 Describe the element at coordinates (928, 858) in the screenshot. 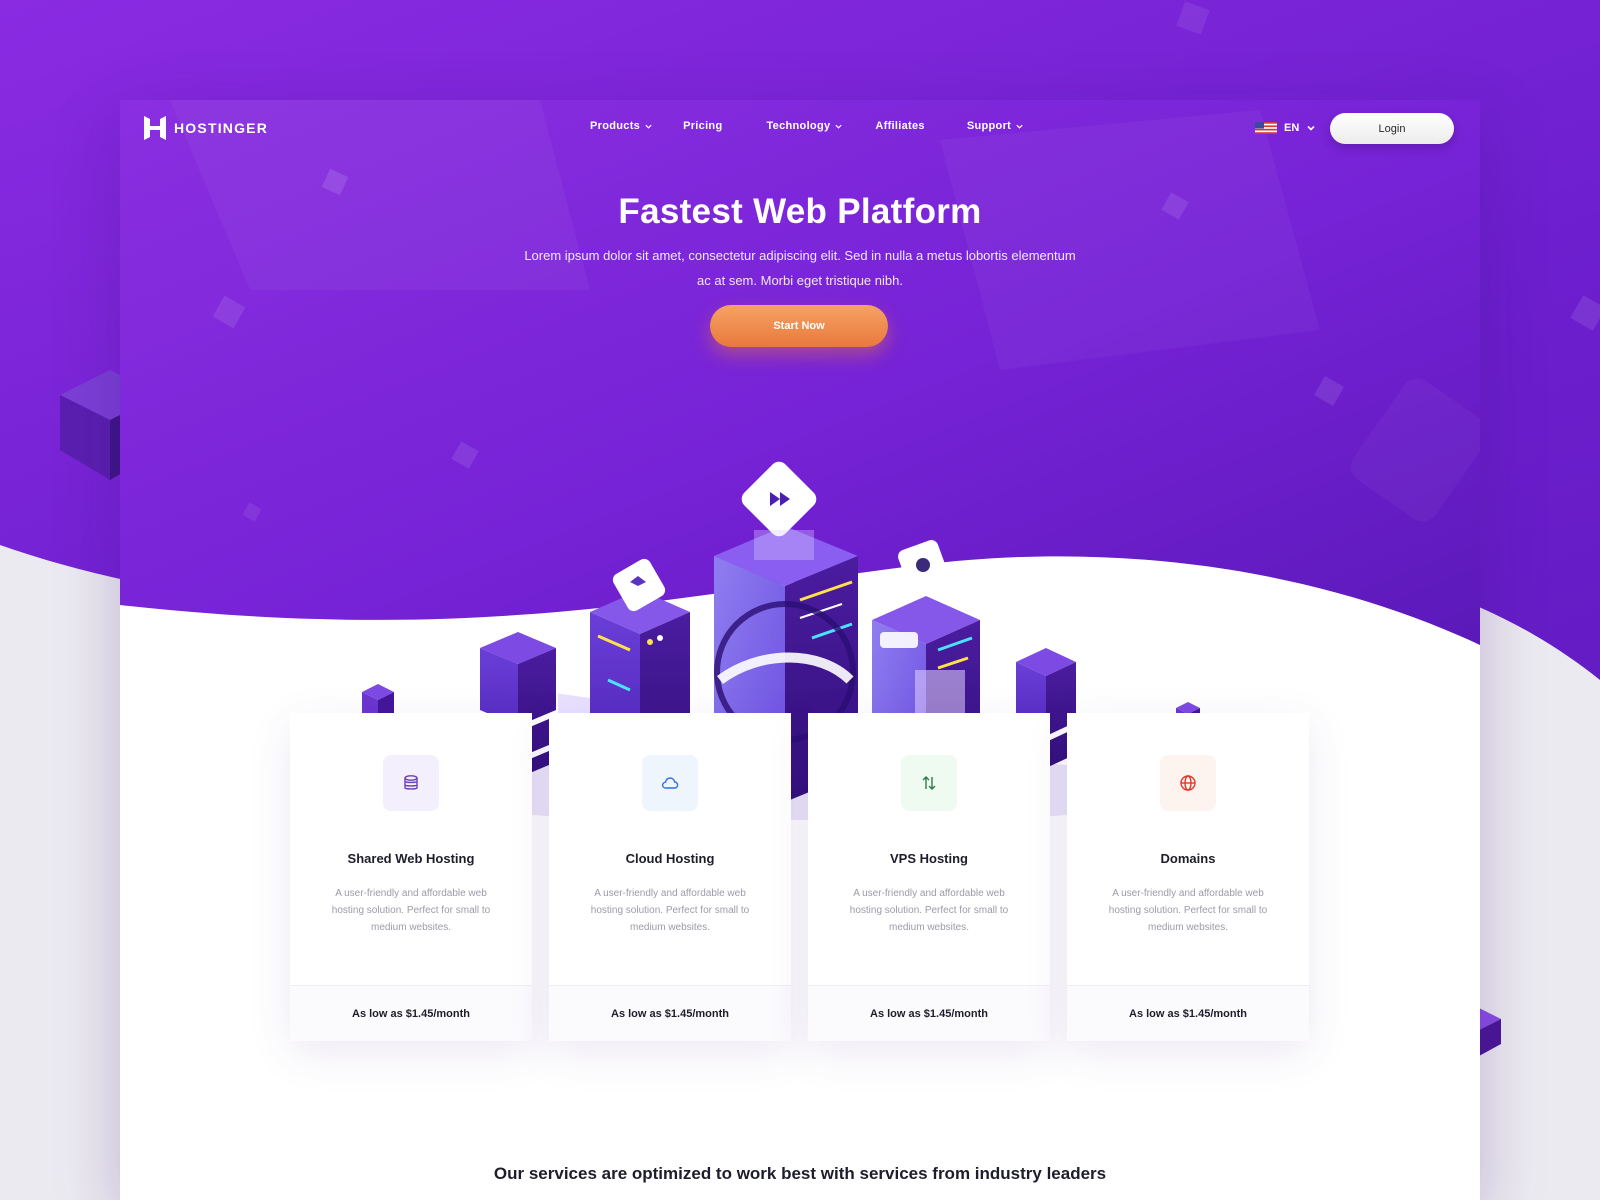

I see `card-title: VPS Hosting` at that location.